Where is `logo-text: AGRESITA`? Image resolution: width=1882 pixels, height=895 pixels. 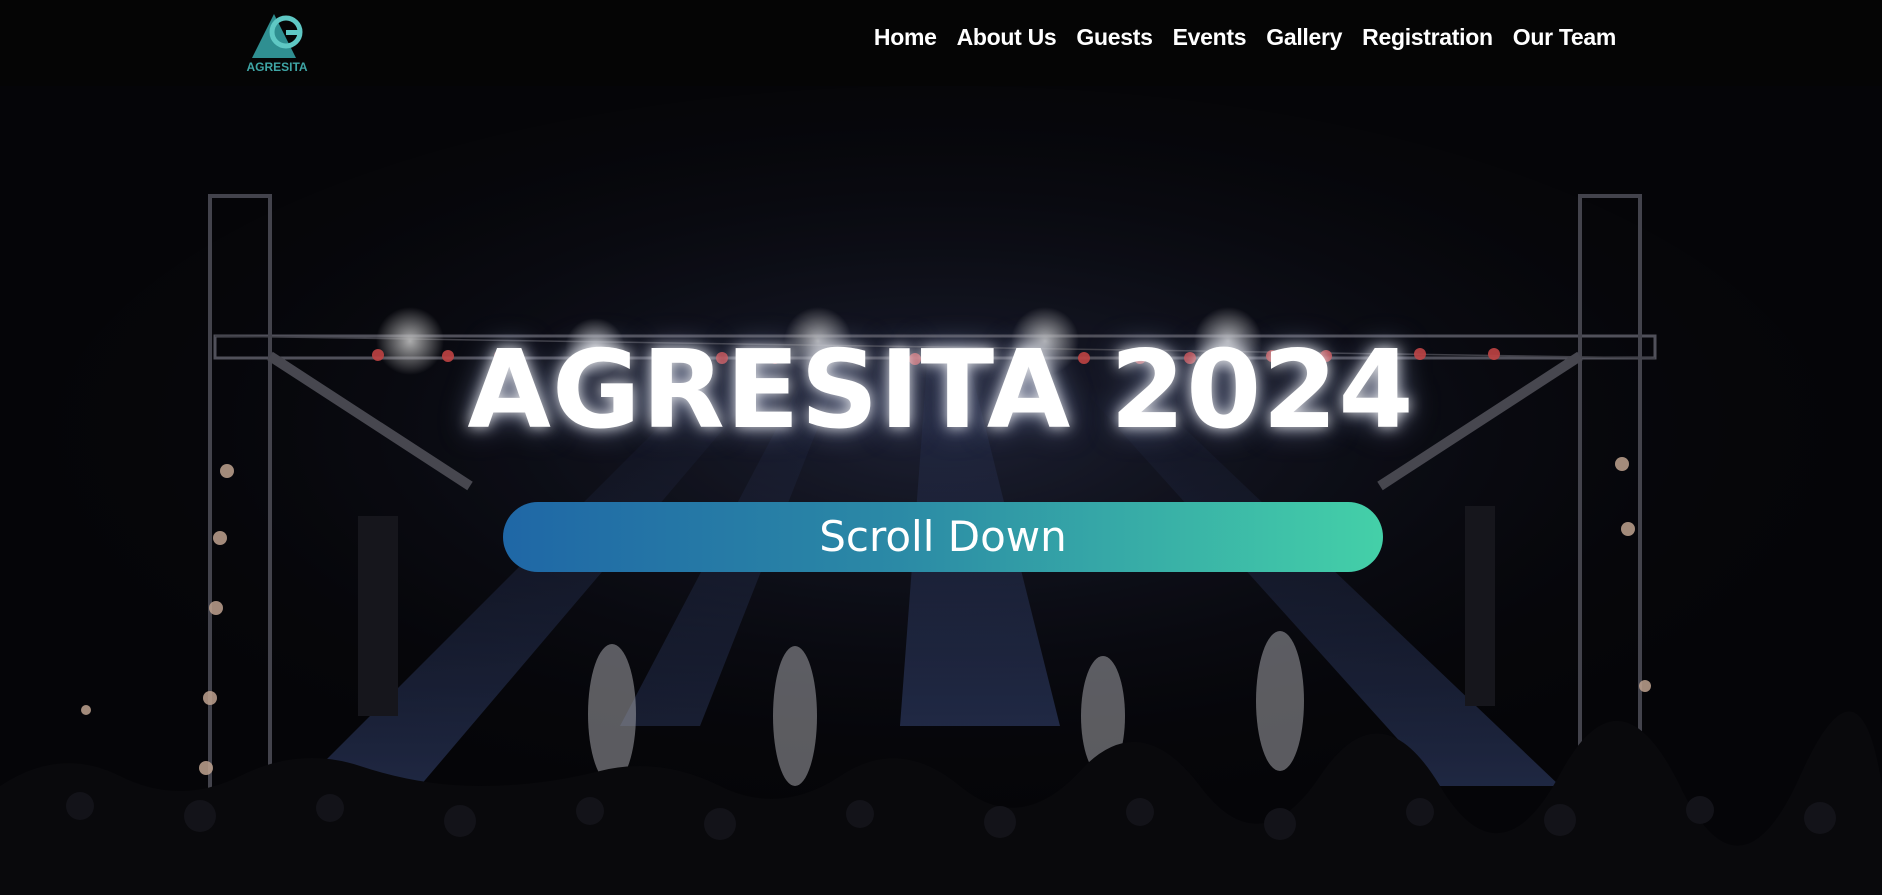
logo-text: AGRESITA is located at coordinates (277, 67).